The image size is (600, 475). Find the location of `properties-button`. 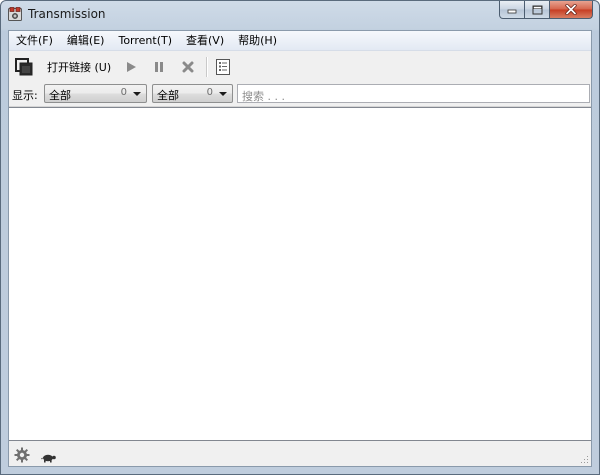

properties-button is located at coordinates (223, 67).